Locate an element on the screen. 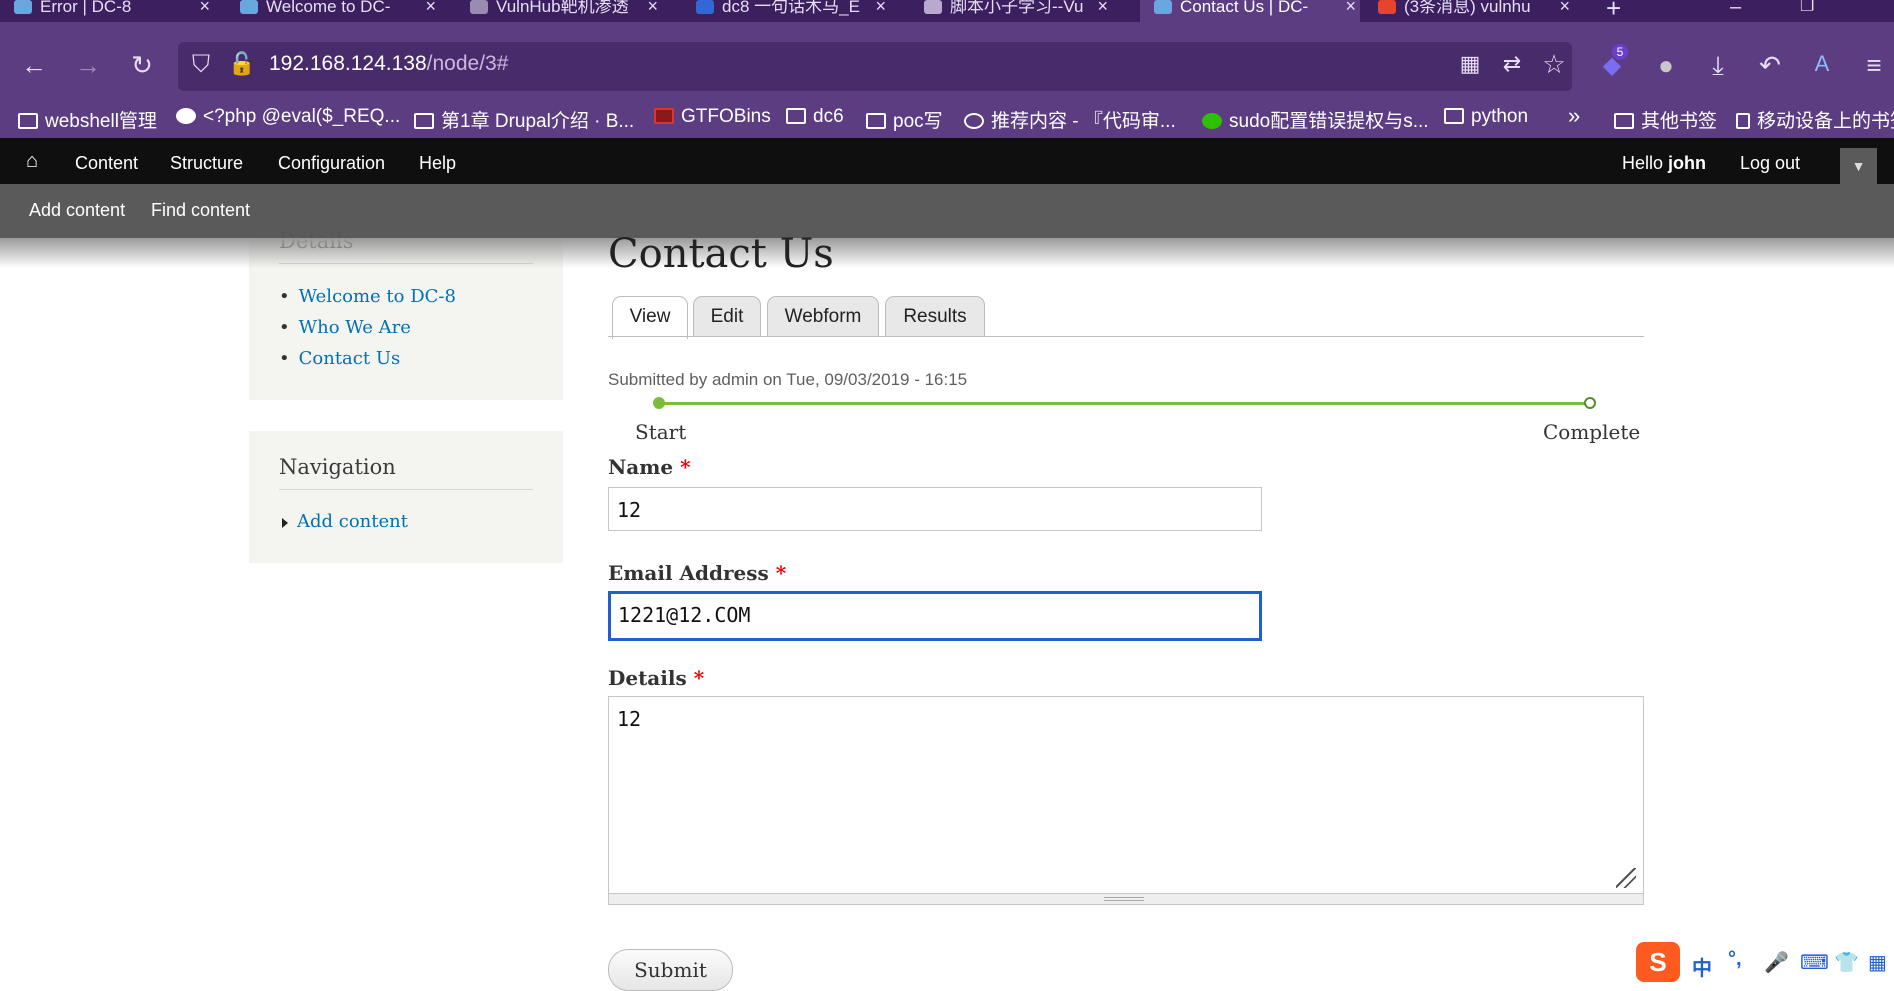 The height and width of the screenshot is (991, 1894). bookmark-item: python is located at coordinates (1486, 117).